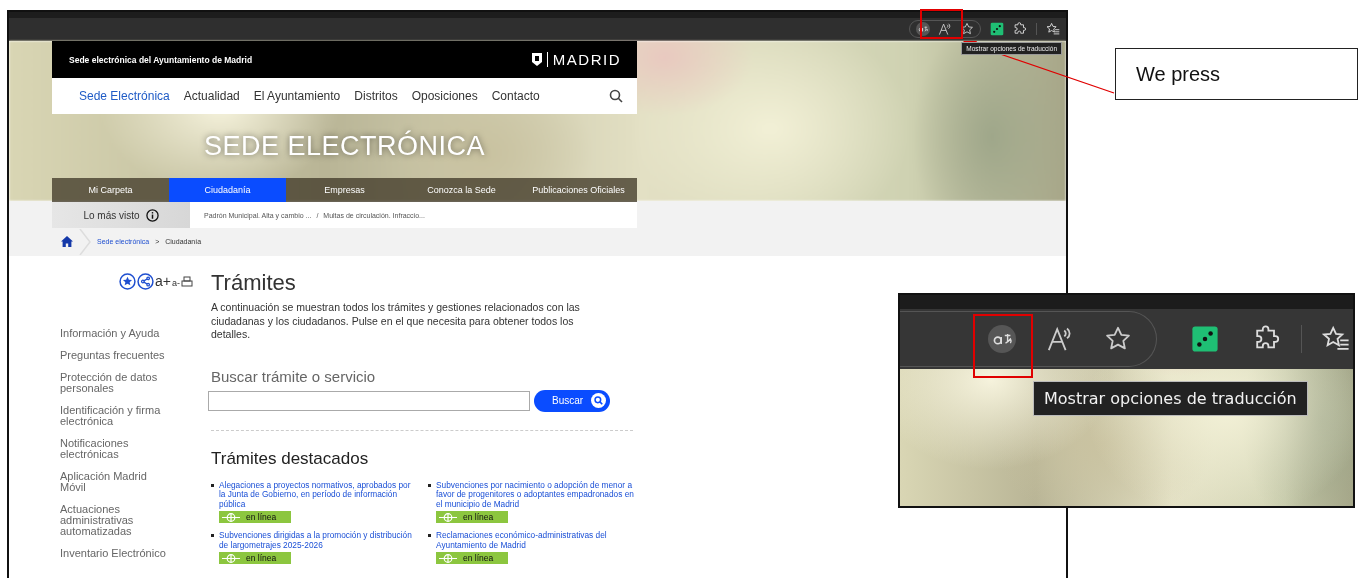 This screenshot has width=1364, height=578. What do you see at coordinates (161, 59) in the screenshot?
I see `site-title: Sede electrónica del Ayuntamiento de Madrid` at bounding box center [161, 59].